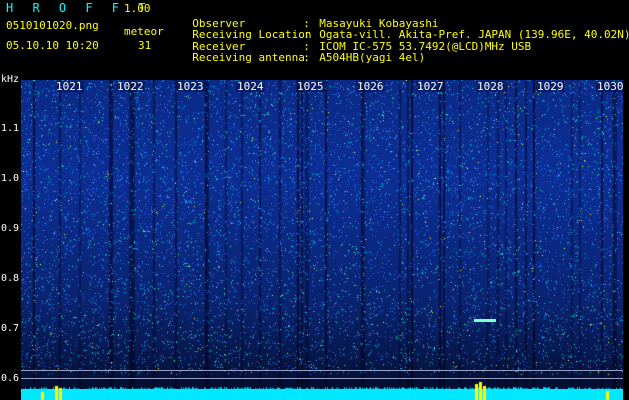 Image resolution: width=629 pixels, height=400 pixels. I want to click on info-value: A504HB(yagi 4el), so click(372, 57).